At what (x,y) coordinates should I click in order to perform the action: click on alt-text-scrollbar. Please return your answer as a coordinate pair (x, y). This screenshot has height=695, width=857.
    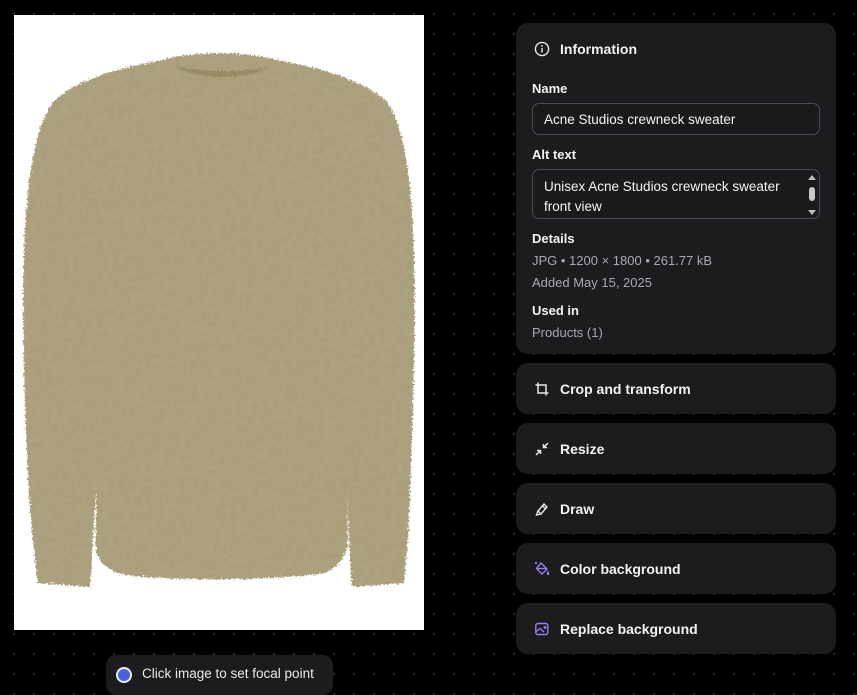
    Looking at the image, I should click on (812, 195).